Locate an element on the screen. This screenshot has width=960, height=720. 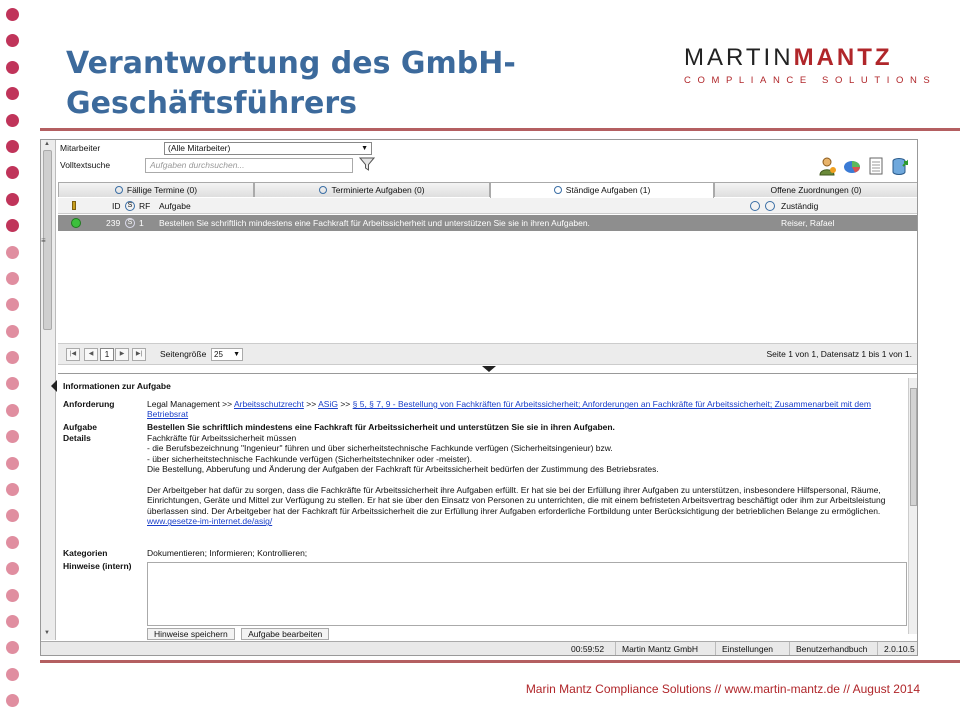
last-page-icon: ▶| is located at coordinates (139, 354).